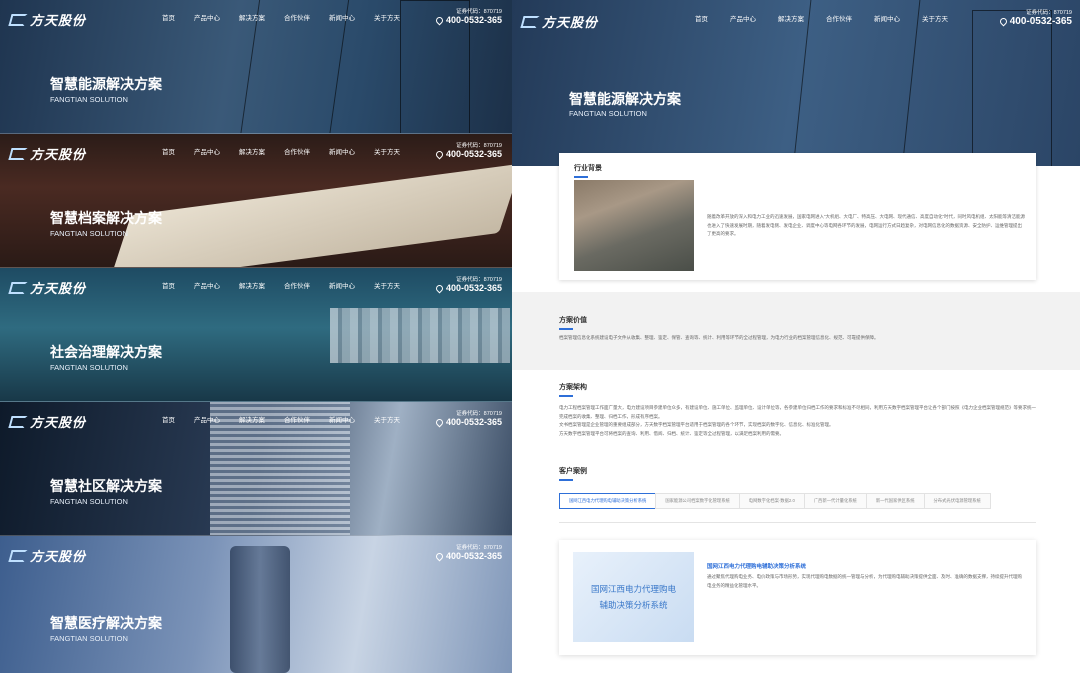  I want to click on hero-title: 智慧能源解决方案, so click(625, 99).